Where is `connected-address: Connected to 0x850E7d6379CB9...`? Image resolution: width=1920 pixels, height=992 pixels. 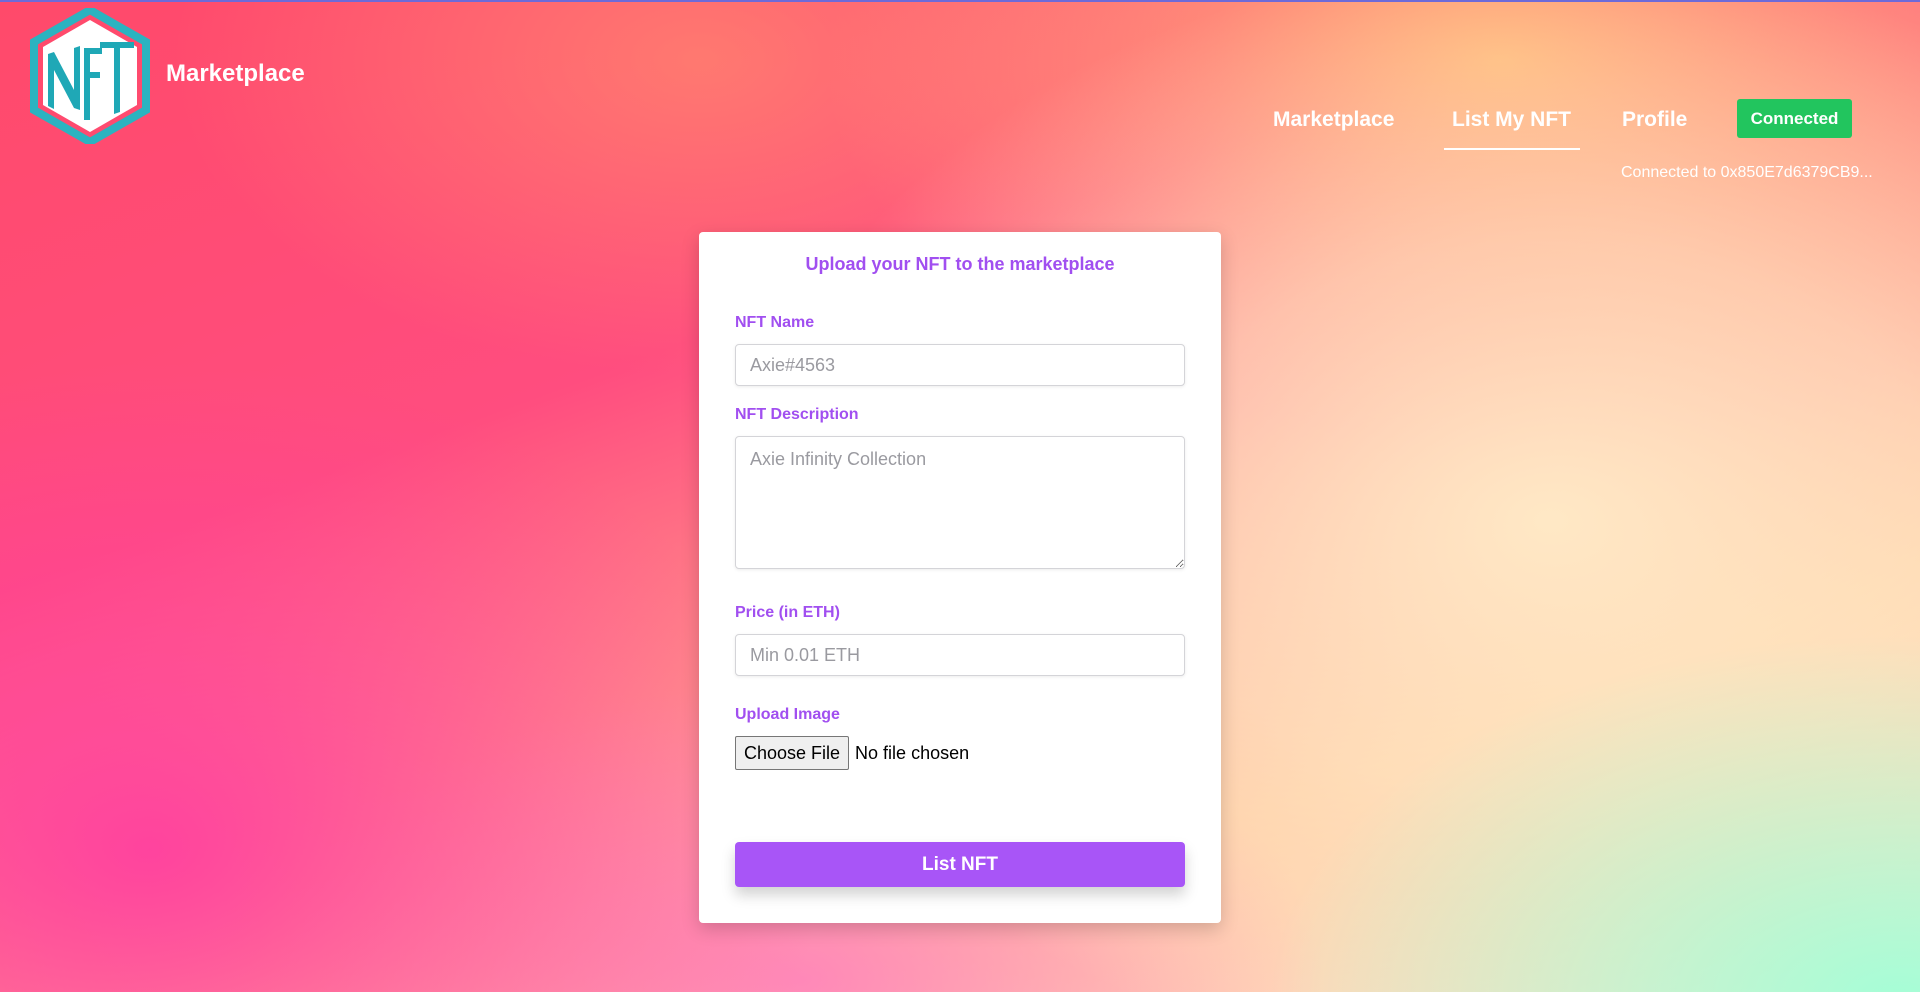 connected-address: Connected to 0x850E7d6379CB9... is located at coordinates (1747, 172).